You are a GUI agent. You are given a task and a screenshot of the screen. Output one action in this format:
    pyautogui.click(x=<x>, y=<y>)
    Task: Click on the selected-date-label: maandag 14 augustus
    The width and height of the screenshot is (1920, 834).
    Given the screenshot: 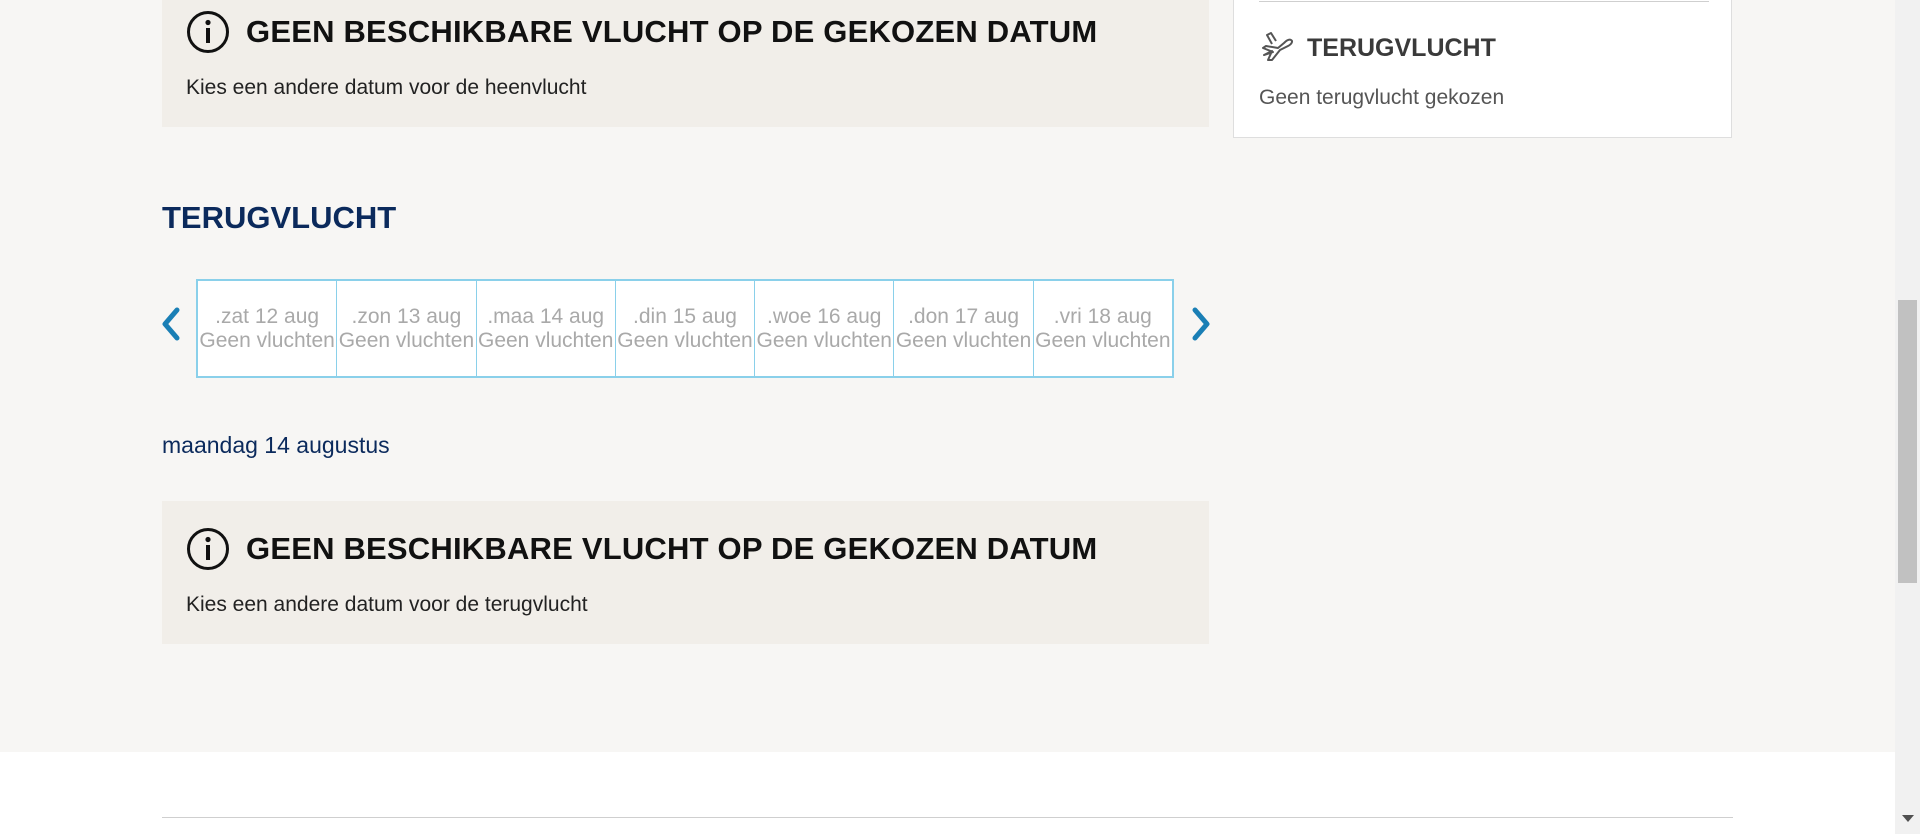 What is the action you would take?
    pyautogui.click(x=276, y=445)
    